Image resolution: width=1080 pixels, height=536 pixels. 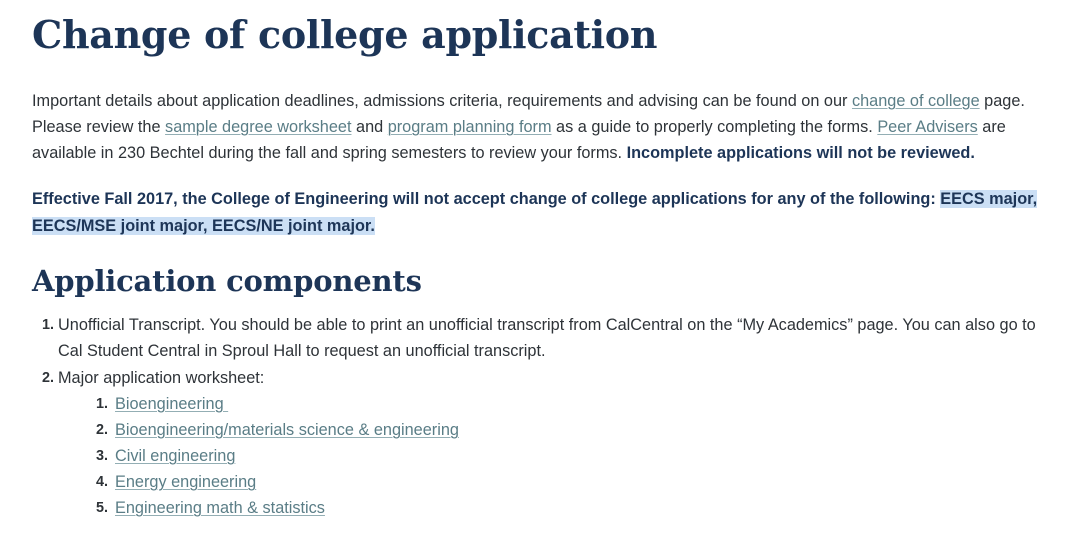 I want to click on section-heading-application-components: Application components, so click(x=227, y=281).